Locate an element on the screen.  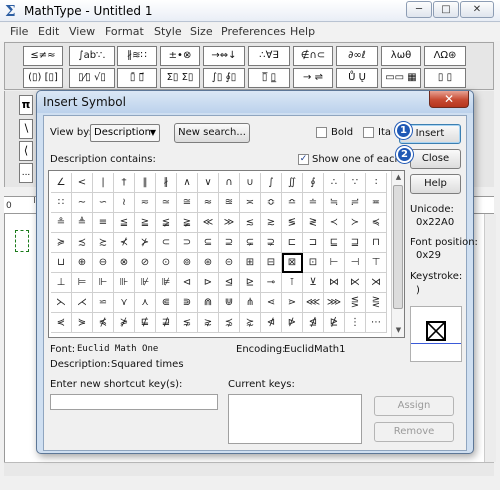
equation-insertion-slot is located at coordinates (22, 241).